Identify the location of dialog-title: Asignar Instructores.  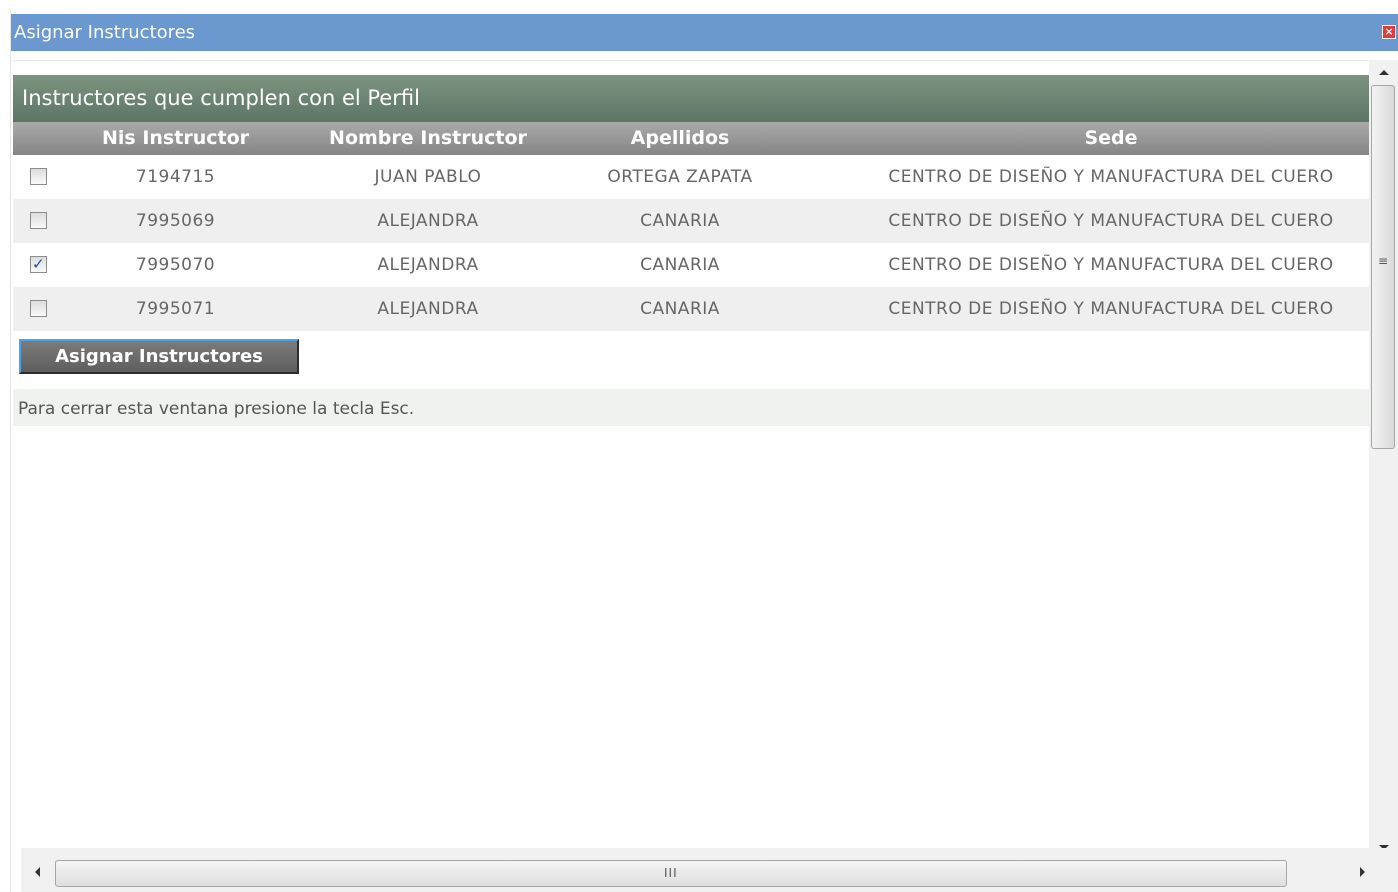
(105, 32).